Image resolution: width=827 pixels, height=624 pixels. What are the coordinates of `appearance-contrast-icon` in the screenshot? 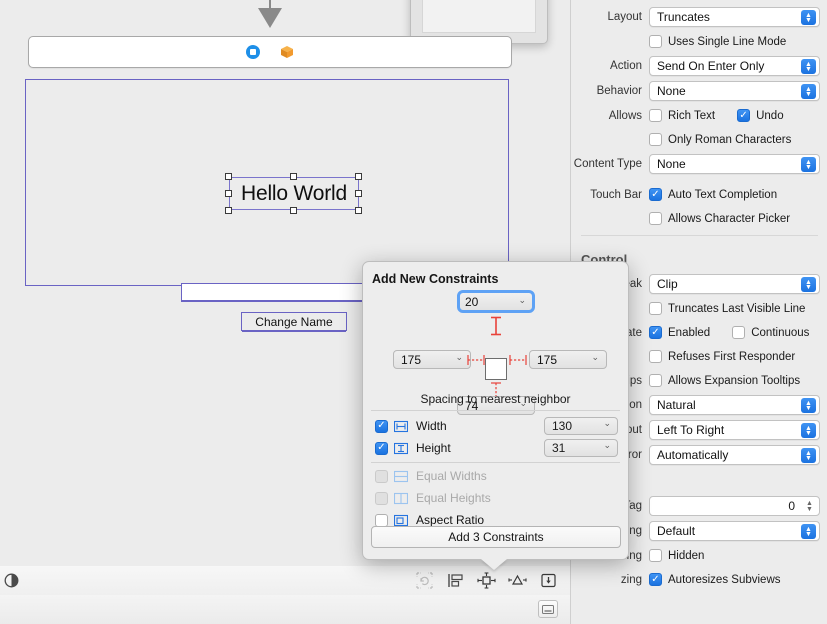 It's located at (11, 580).